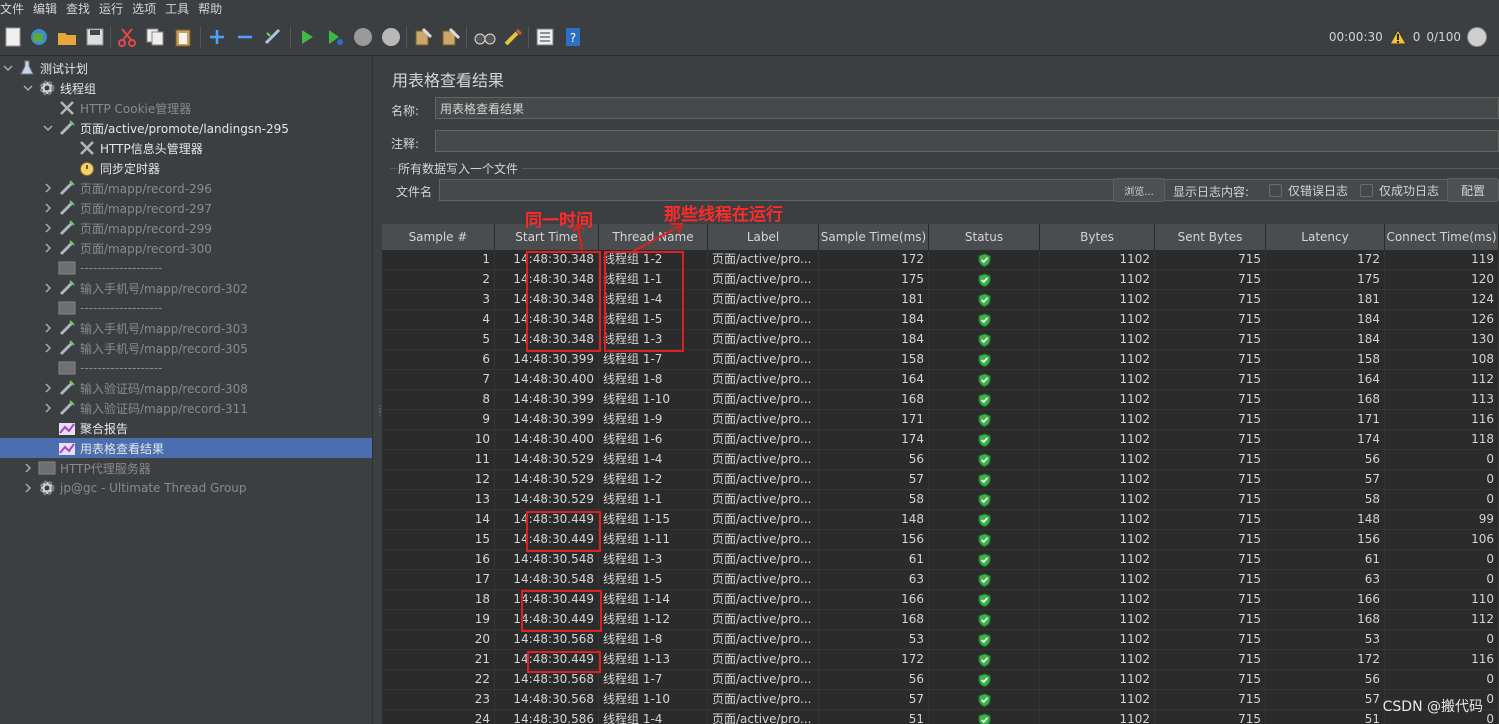 This screenshot has height=724, width=1499. Describe the element at coordinates (874, 600) in the screenshot. I see `table-cell: 166` at that location.